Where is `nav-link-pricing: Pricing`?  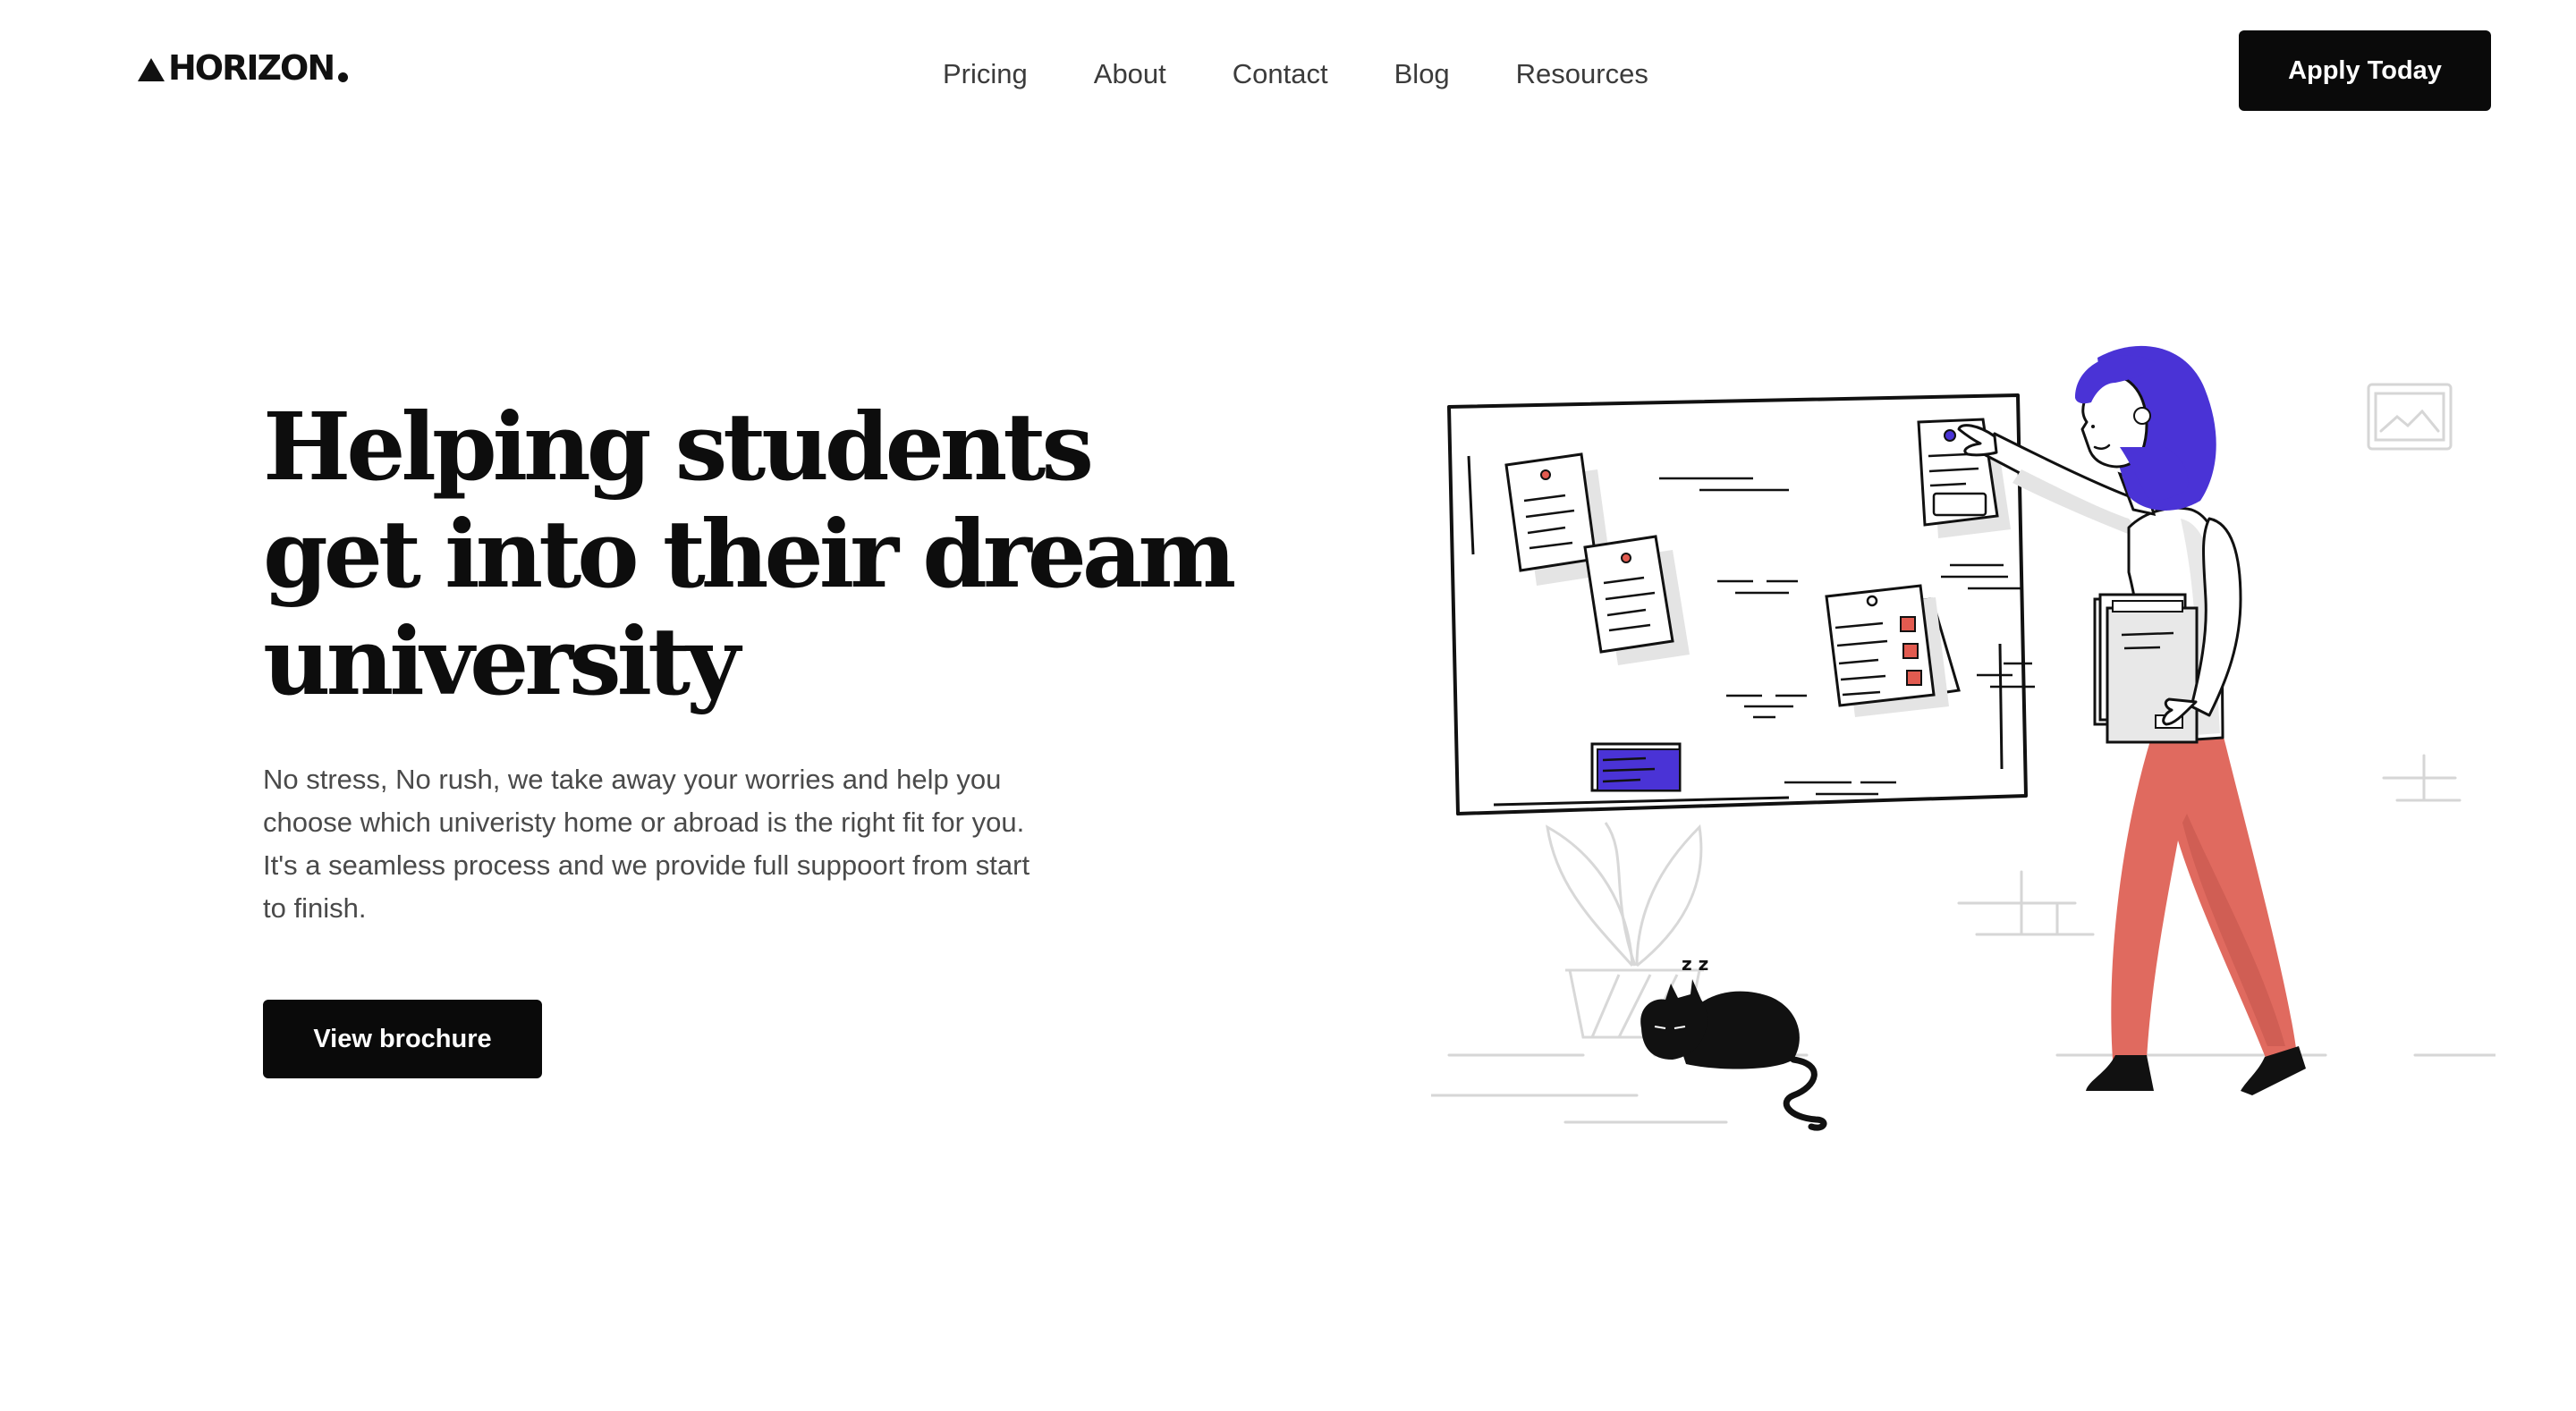 nav-link-pricing: Pricing is located at coordinates (985, 74).